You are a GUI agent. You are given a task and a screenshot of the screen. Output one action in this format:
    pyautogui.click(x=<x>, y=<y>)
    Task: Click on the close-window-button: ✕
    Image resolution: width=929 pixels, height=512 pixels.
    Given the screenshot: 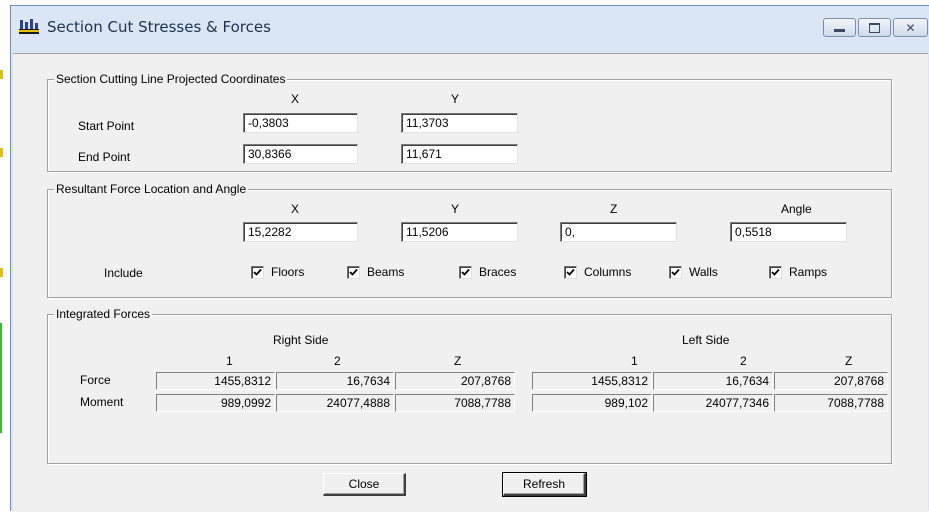 What is the action you would take?
    pyautogui.click(x=910, y=27)
    